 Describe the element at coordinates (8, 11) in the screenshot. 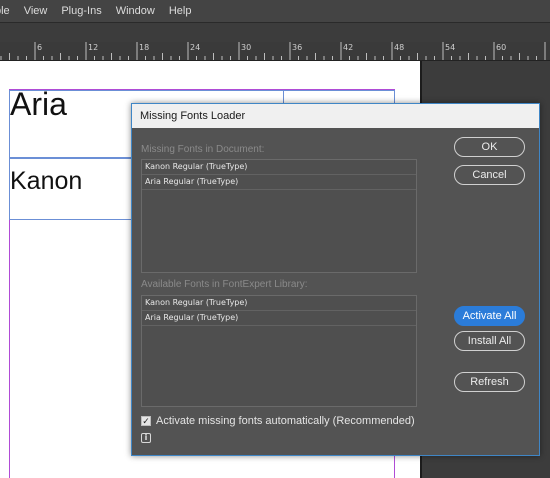

I see `menu-item-table: ble` at that location.